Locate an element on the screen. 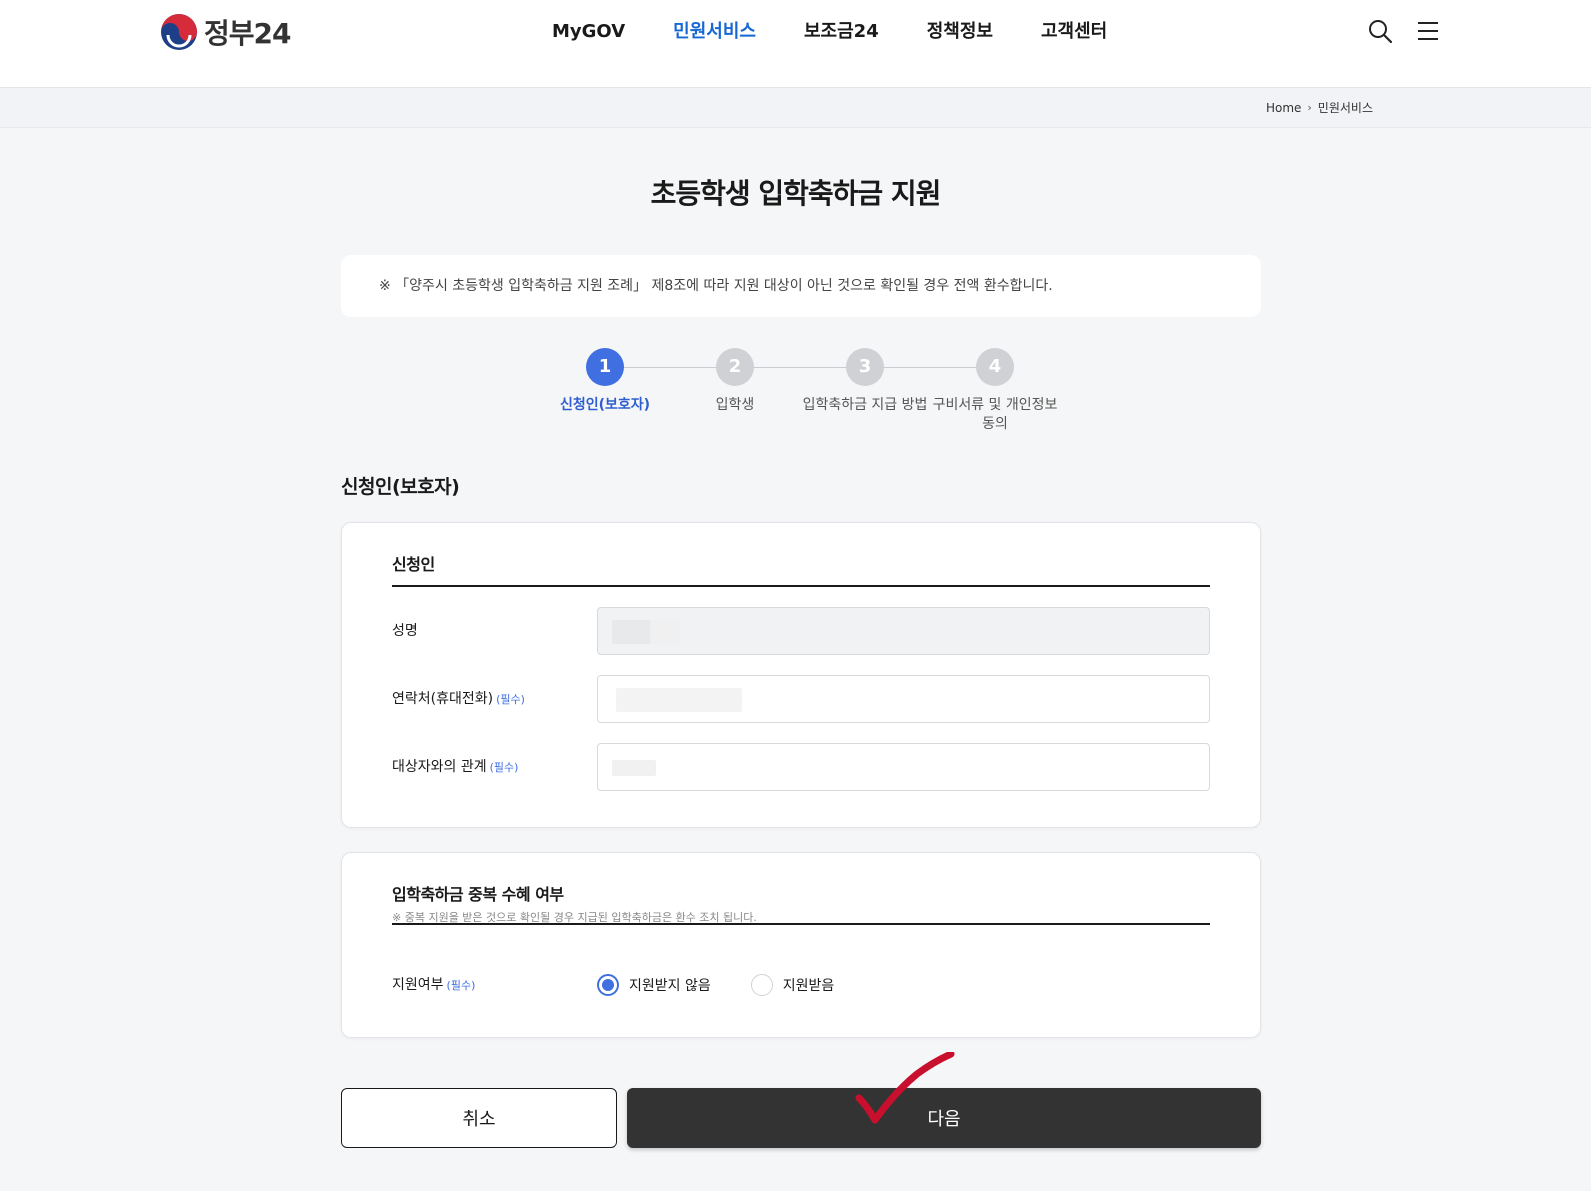 The height and width of the screenshot is (1191, 1591). applicant-card-header: 신청인 is located at coordinates (801, 569).